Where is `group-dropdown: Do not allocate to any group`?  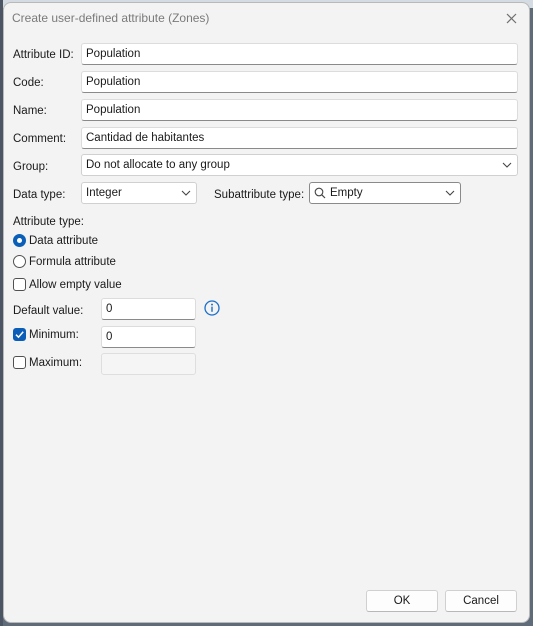 group-dropdown: Do not allocate to any group is located at coordinates (299, 165).